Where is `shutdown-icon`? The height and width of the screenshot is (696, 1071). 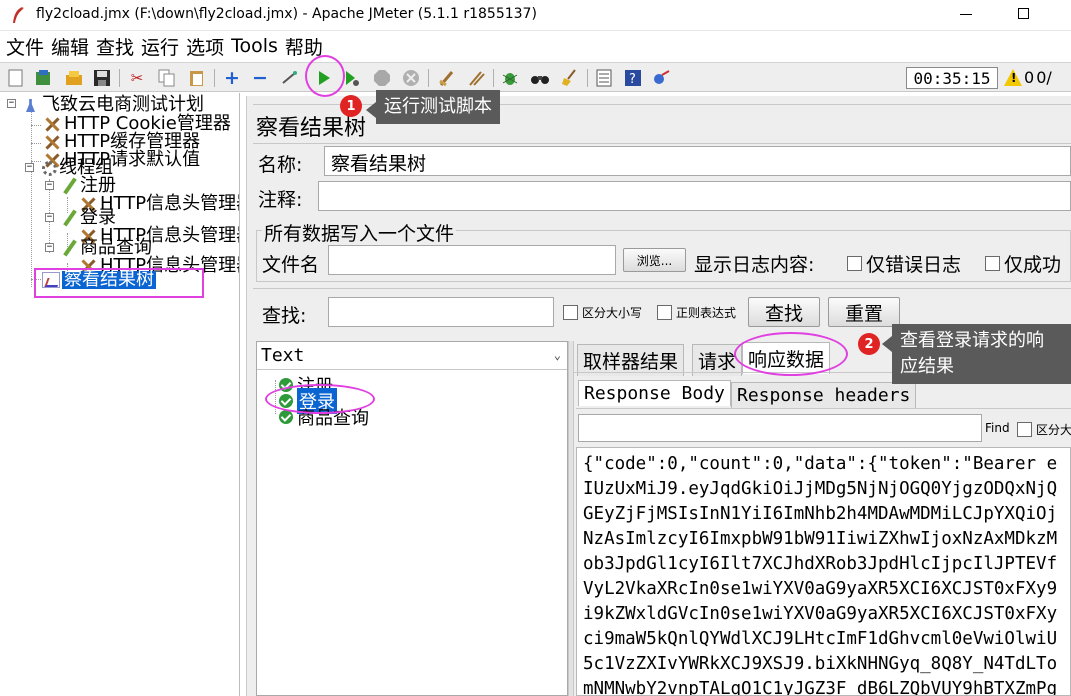
shutdown-icon is located at coordinates (411, 78).